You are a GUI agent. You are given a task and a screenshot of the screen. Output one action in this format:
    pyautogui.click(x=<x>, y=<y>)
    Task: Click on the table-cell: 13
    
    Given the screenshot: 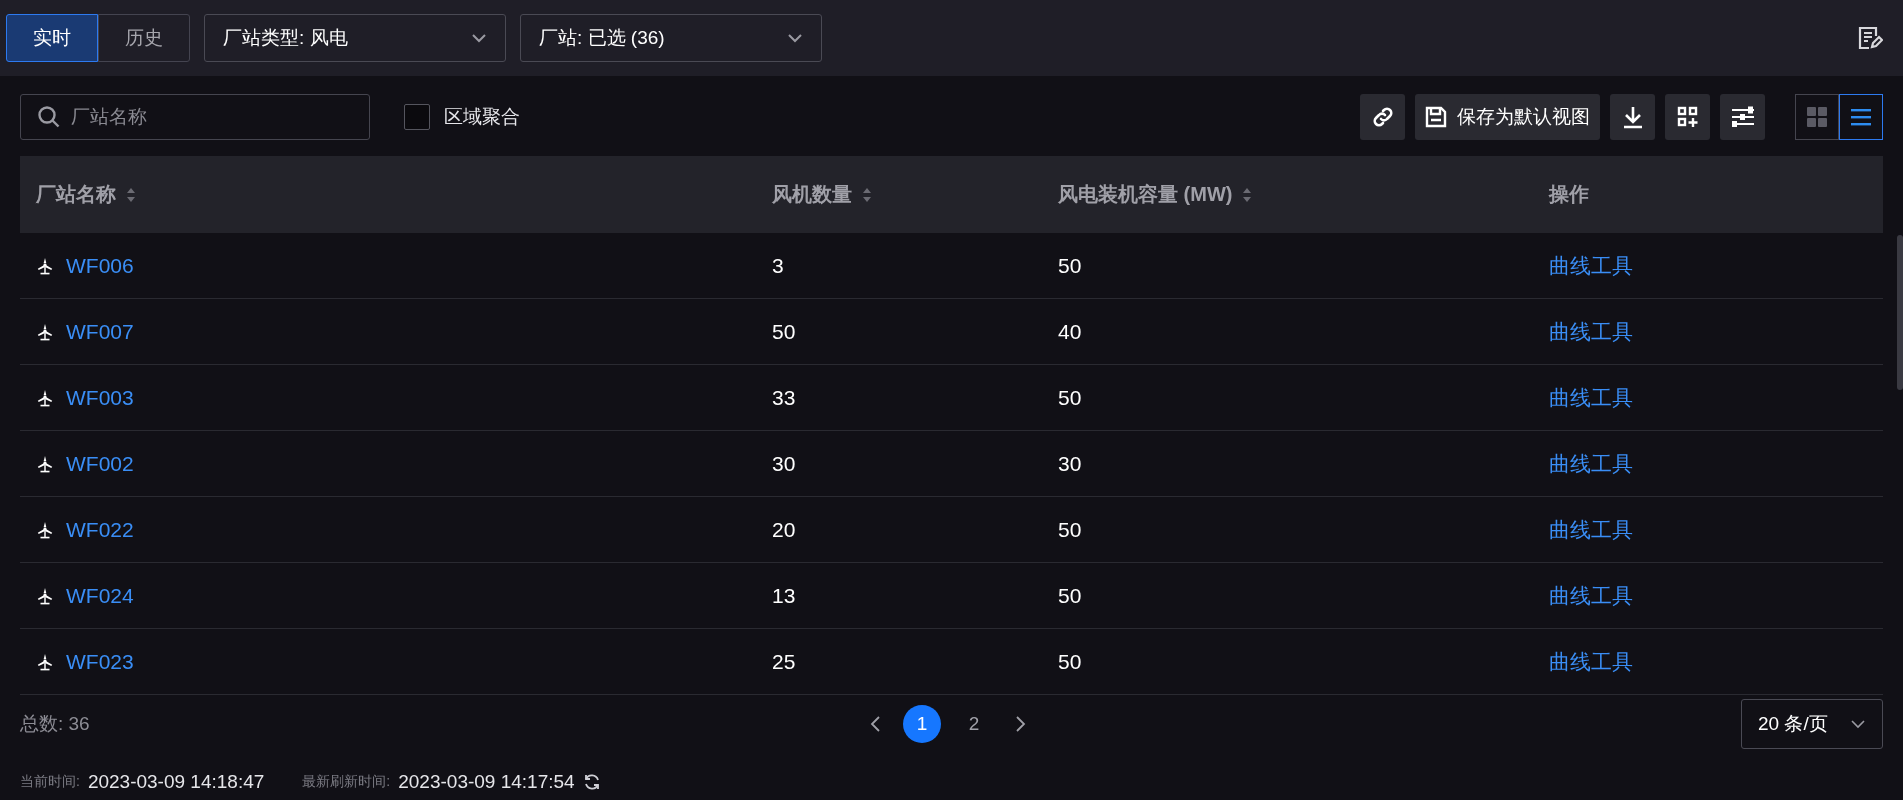 What is the action you would take?
    pyautogui.click(x=899, y=595)
    